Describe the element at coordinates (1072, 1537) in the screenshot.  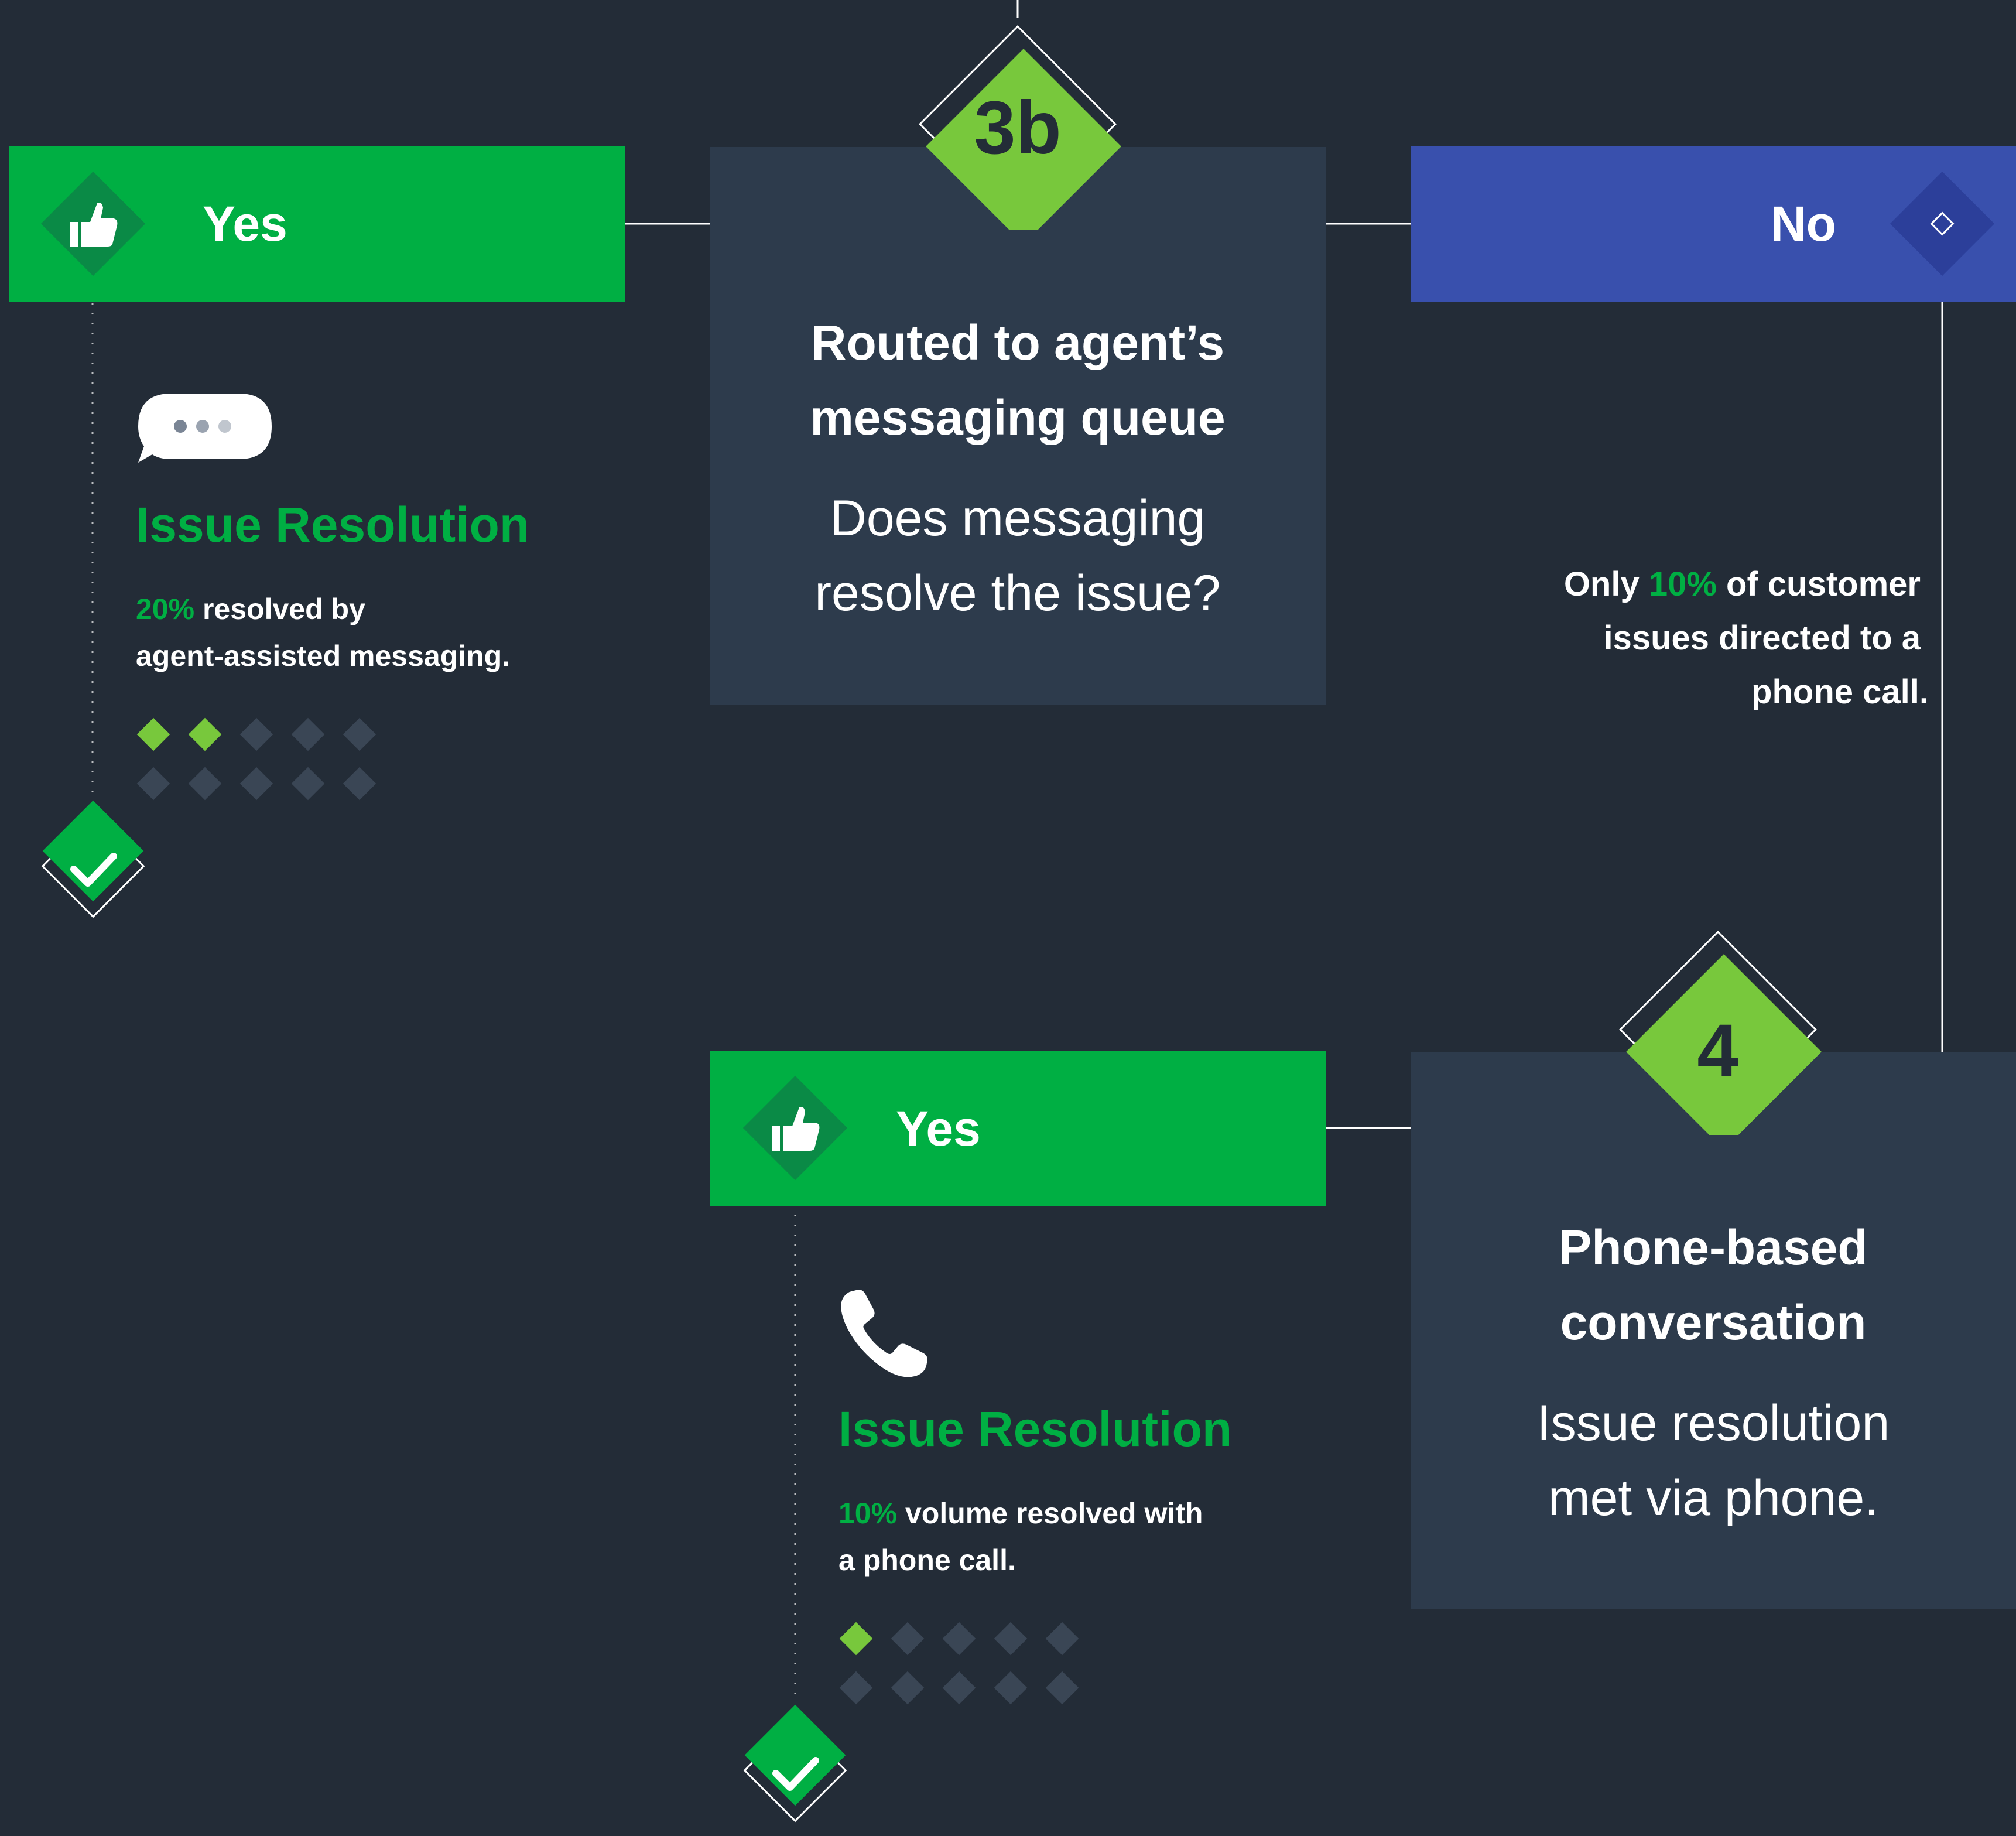
I see `phone-resolution-text: 10% volume resolved with a phone call.` at that location.